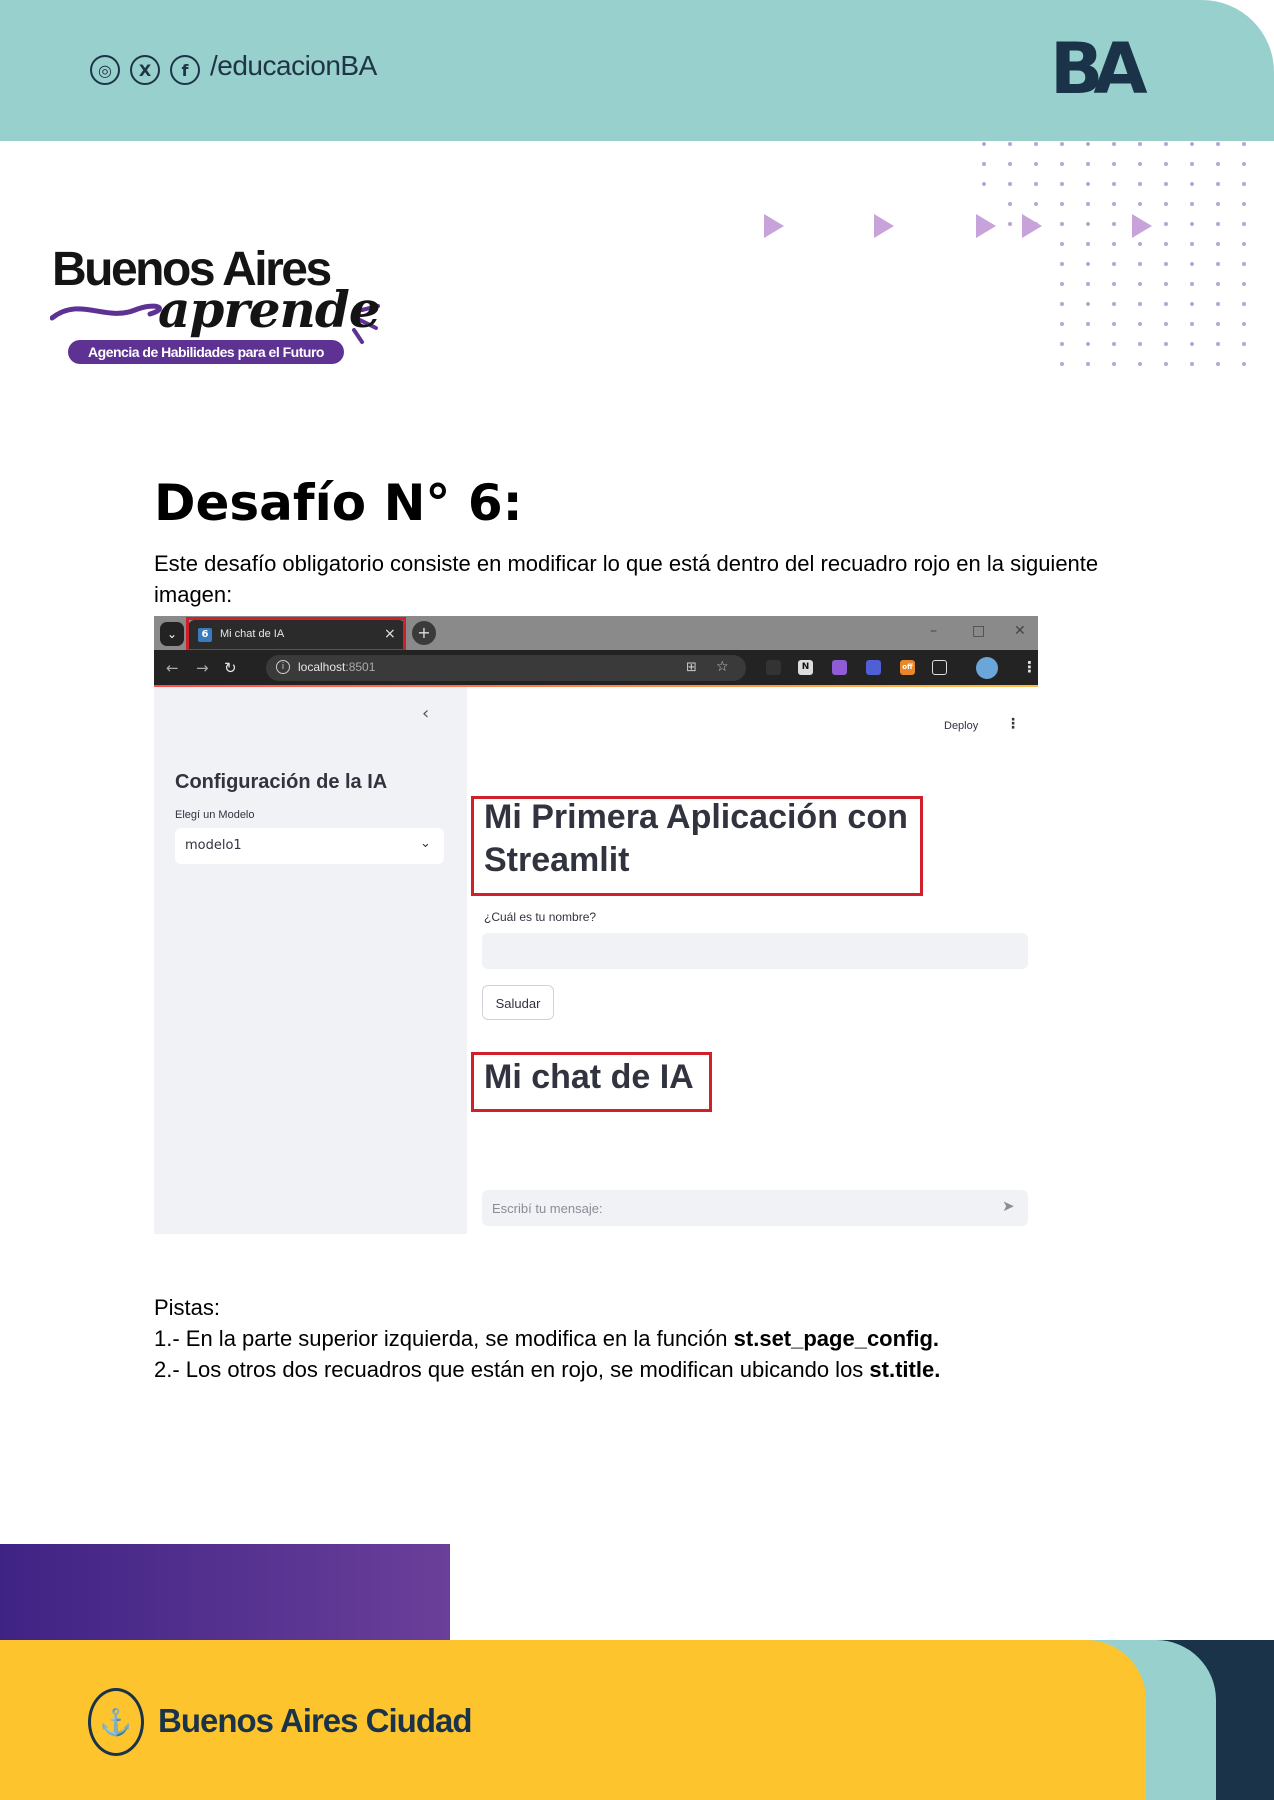 This screenshot has height=1800, width=1274. What do you see at coordinates (360, 667) in the screenshot?
I see `url-port: :8501` at bounding box center [360, 667].